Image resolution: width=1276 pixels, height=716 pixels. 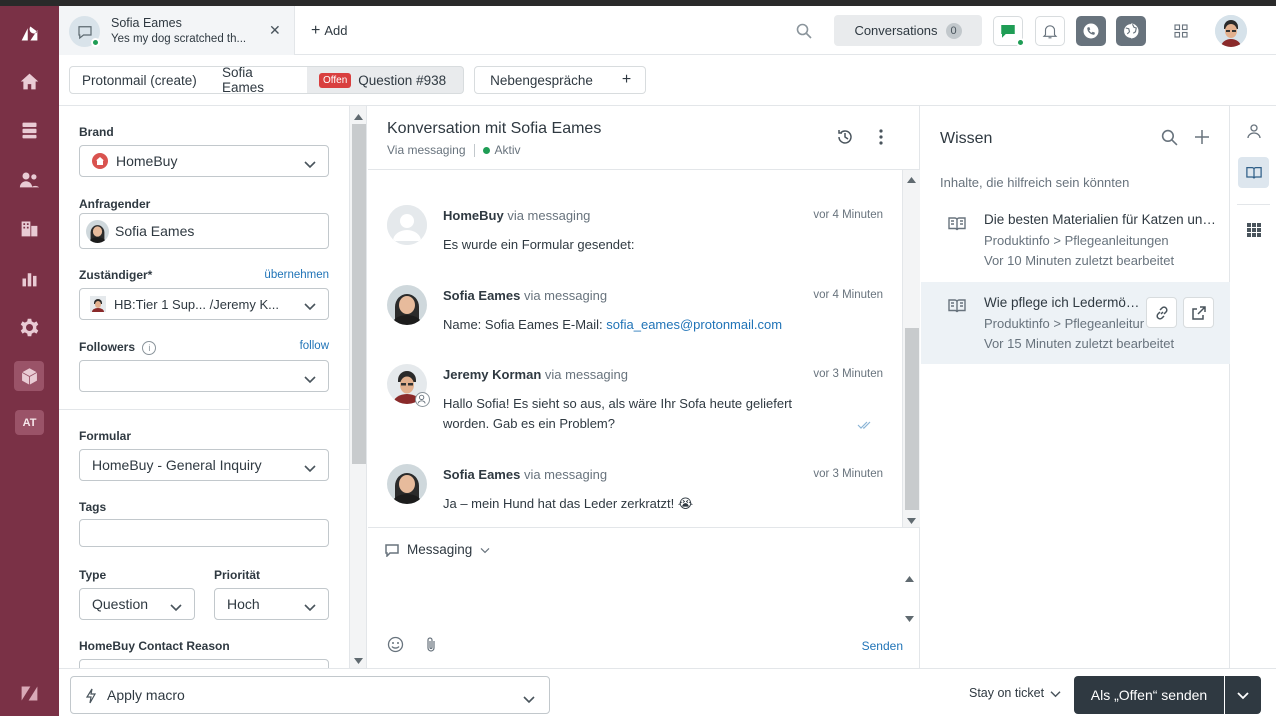 What do you see at coordinates (881, 137) in the screenshot?
I see `more-options-icon` at bounding box center [881, 137].